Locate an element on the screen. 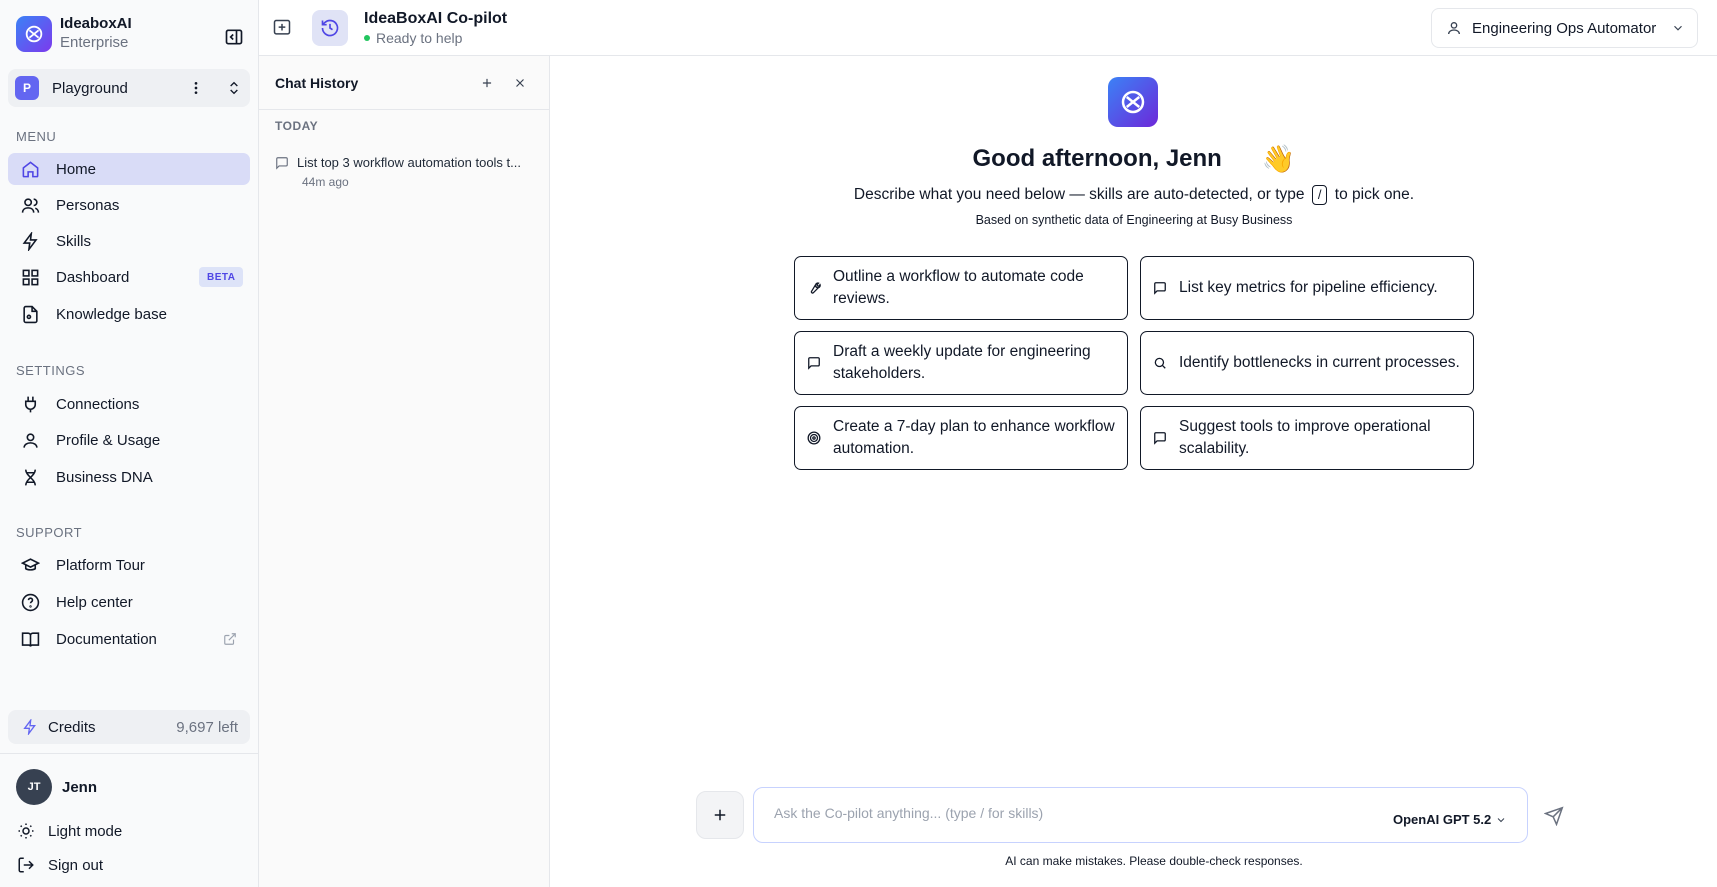 This screenshot has height=887, width=1717. user-profile: JT Jenn is located at coordinates (56, 787).